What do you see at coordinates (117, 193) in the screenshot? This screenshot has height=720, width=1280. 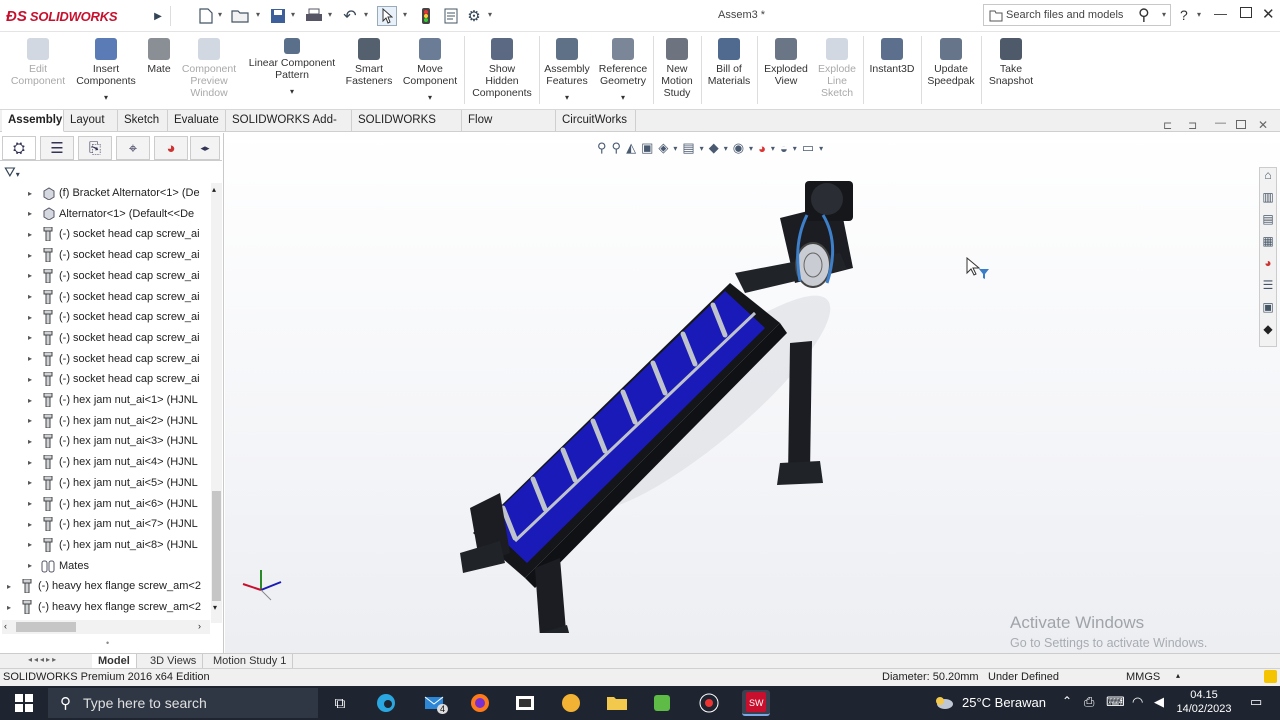 I see `tree-item: ▸ (f) Bracket Alternator<1> (De` at bounding box center [117, 193].